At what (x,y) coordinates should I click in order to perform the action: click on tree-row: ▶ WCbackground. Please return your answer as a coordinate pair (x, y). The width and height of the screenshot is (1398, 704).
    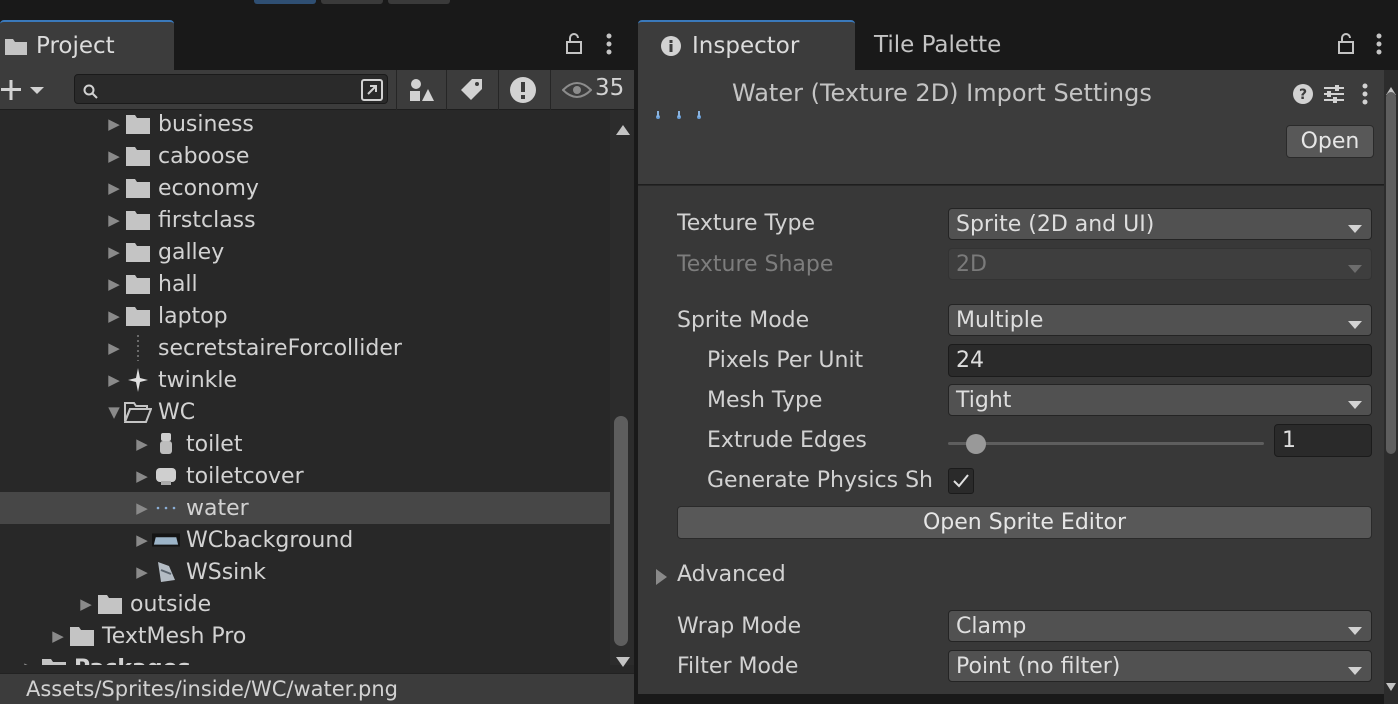
    Looking at the image, I should click on (305, 540).